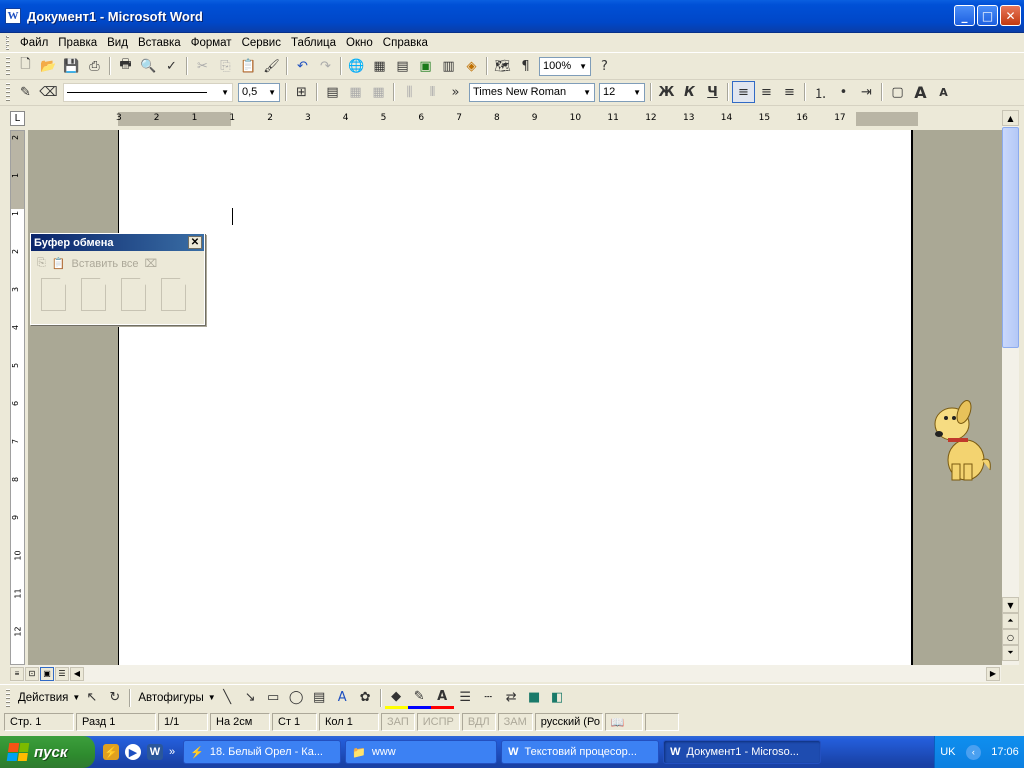 Image resolution: width=1024 pixels, height=768 pixels. Describe the element at coordinates (1005, 752) in the screenshot. I see `clock: 17:06` at that location.